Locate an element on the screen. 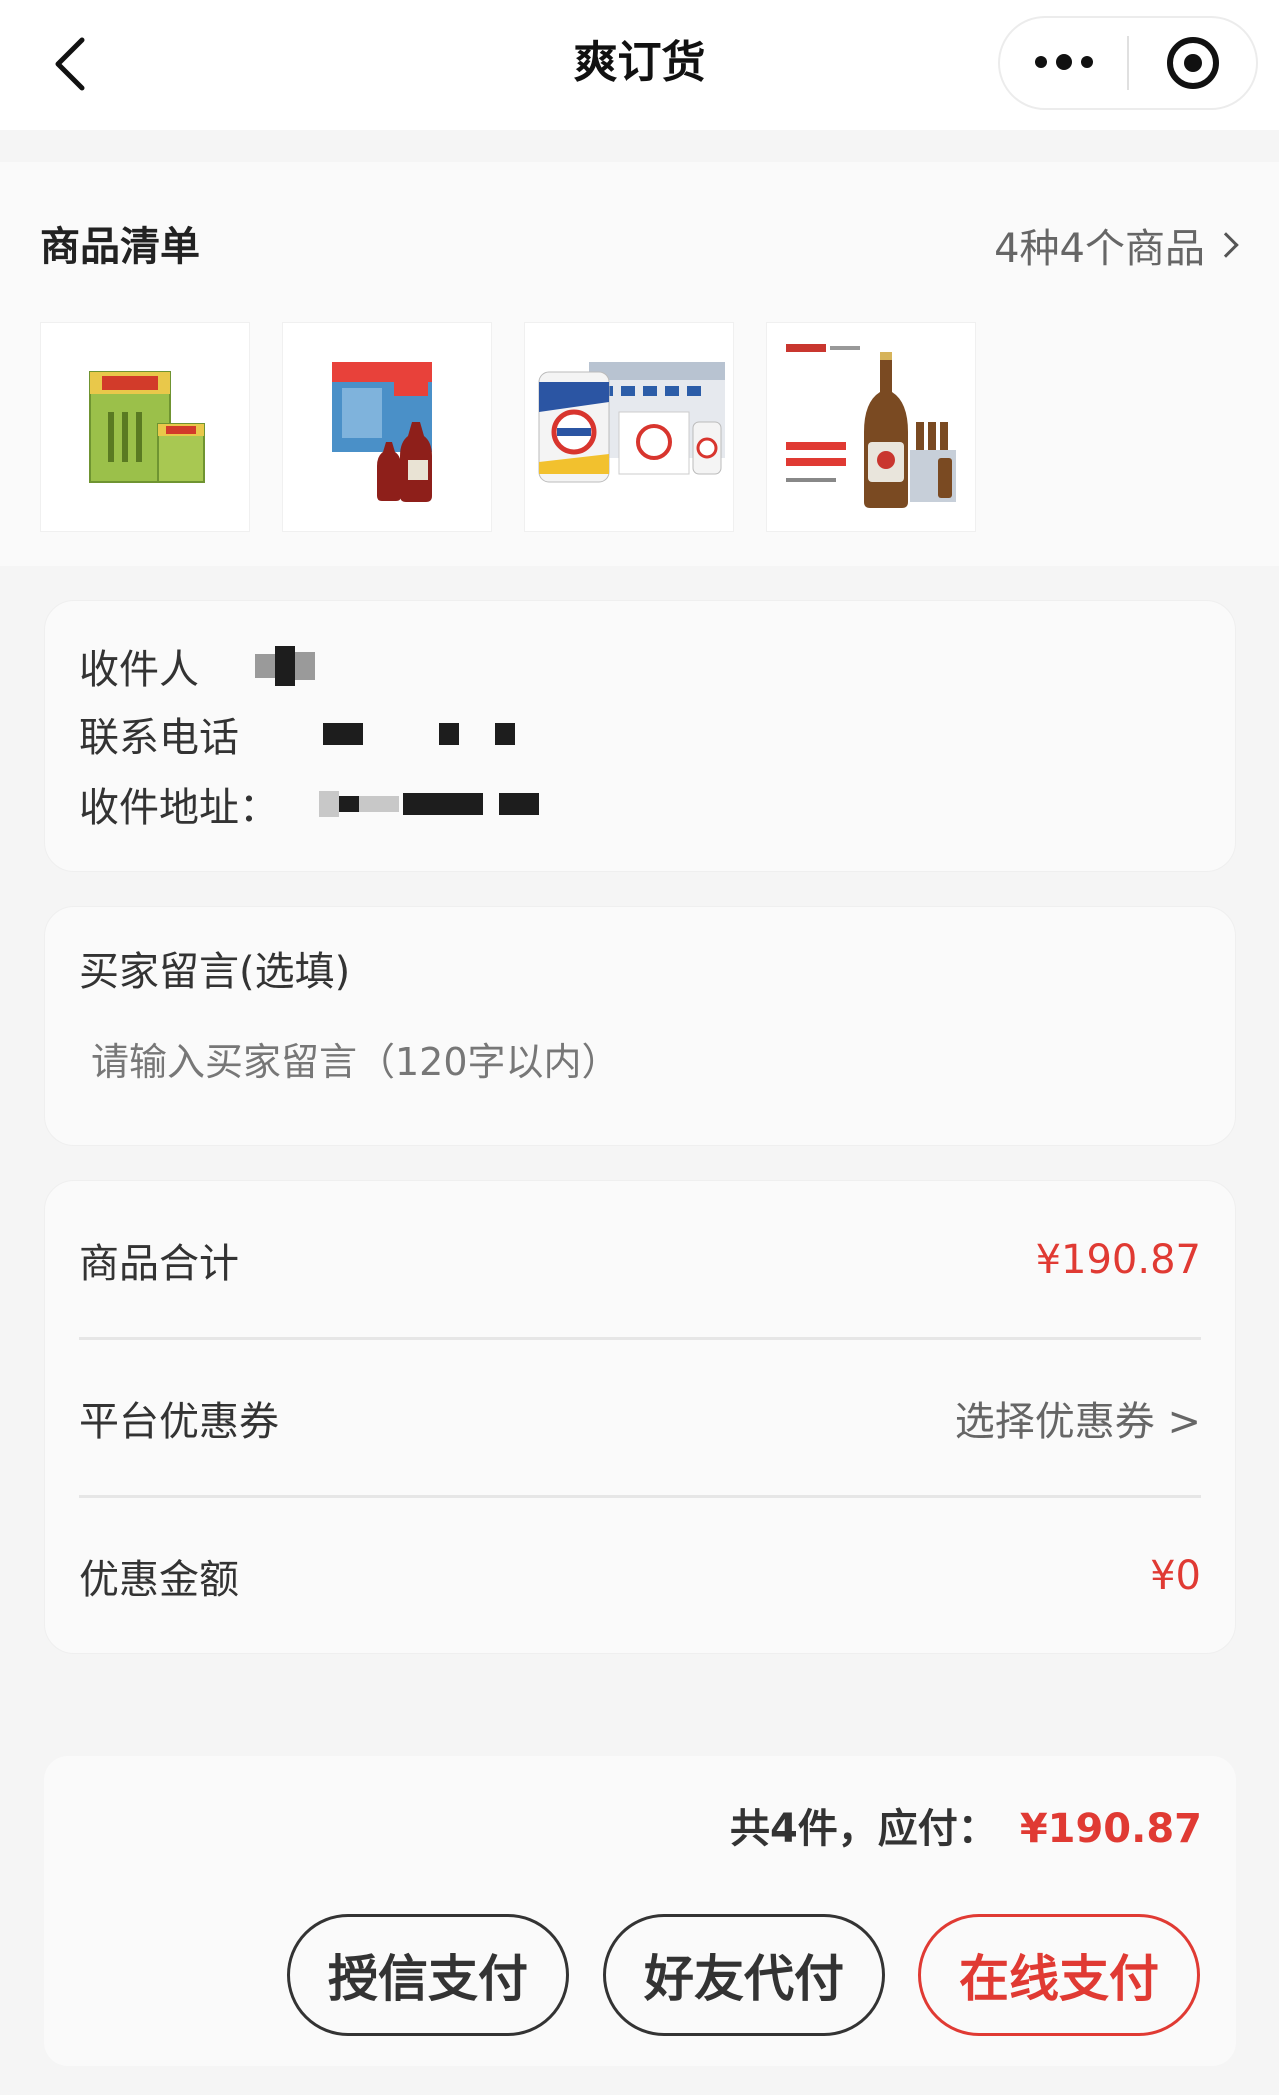  more-dots-icon is located at coordinates (1063, 62).